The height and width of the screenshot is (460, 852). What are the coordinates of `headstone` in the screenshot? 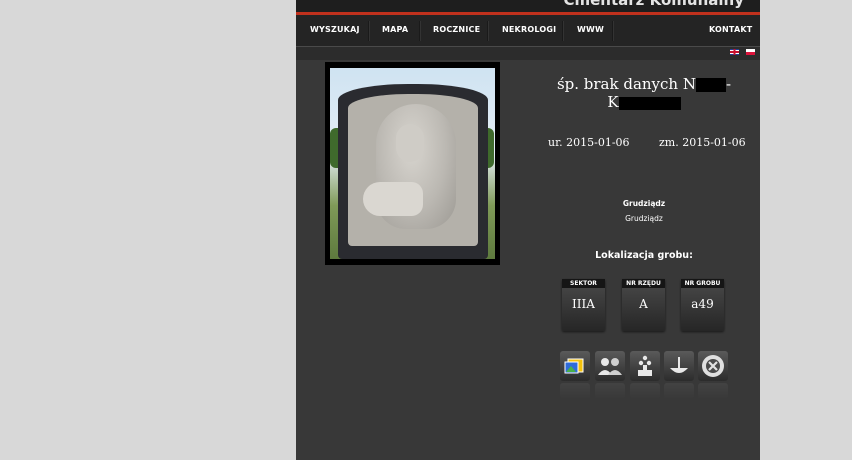 It's located at (413, 171).